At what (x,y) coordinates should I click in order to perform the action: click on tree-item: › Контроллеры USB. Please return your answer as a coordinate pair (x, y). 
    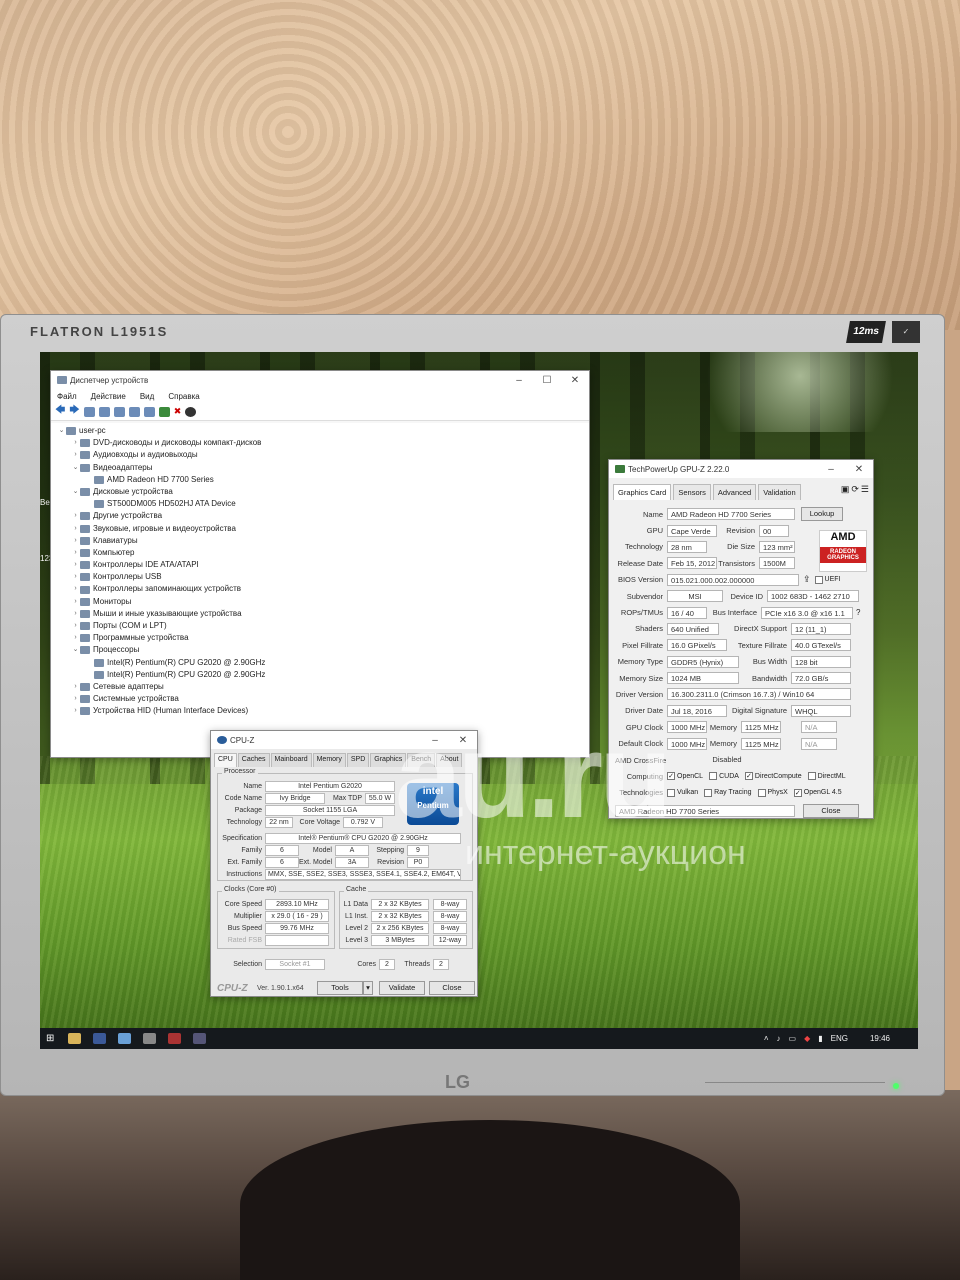
    Looking at the image, I should click on (323, 577).